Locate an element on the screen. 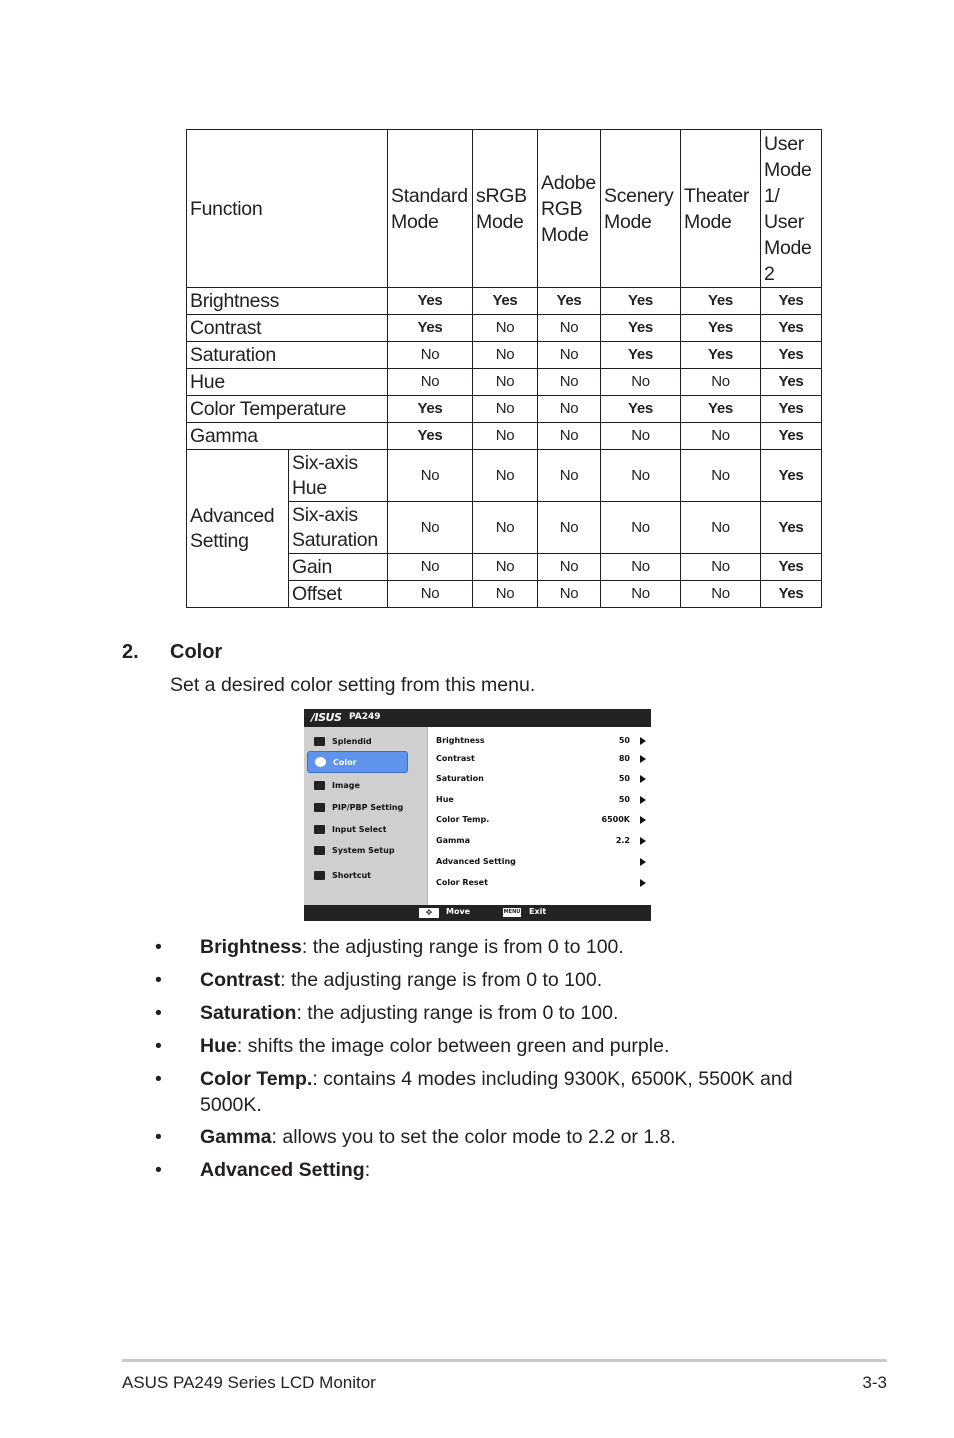  osd-option: Contrast 80 is located at coordinates (541, 761).